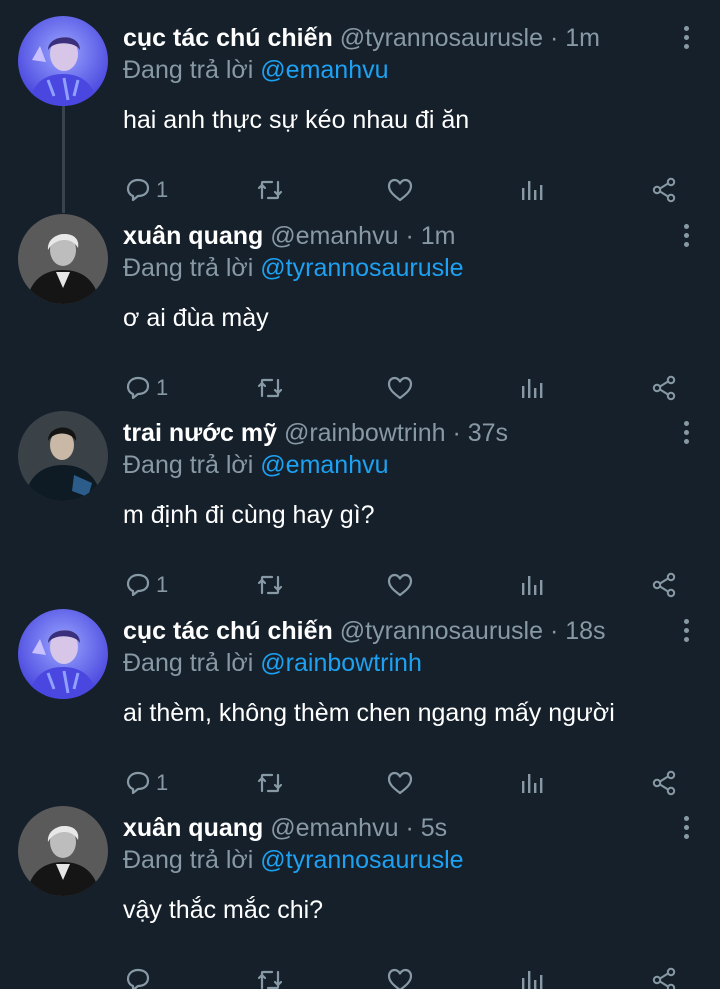 This screenshot has height=989, width=720. I want to click on tweet-header: trai nước mỹ @rainbowtrinh · 37s, so click(391, 433).